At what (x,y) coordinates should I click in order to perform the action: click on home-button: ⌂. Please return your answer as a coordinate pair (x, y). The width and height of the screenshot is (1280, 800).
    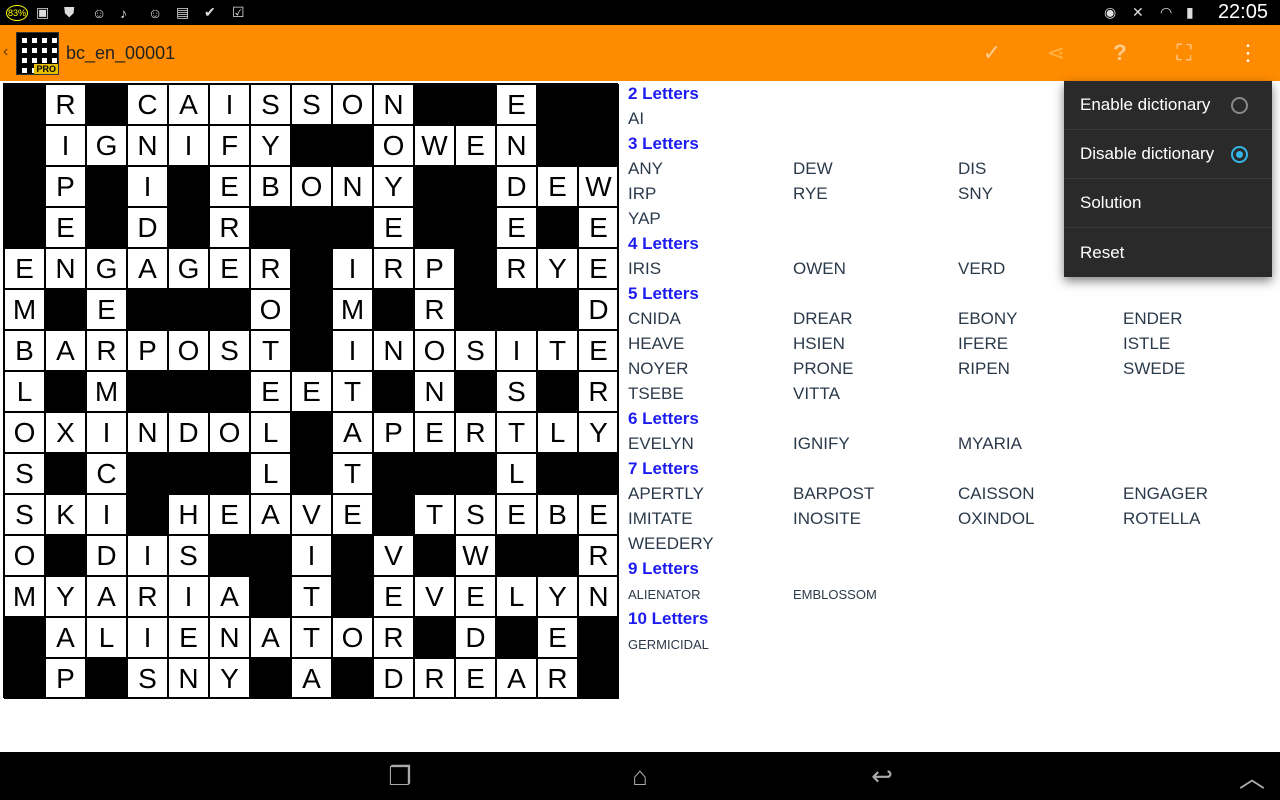
    Looking at the image, I should click on (640, 776).